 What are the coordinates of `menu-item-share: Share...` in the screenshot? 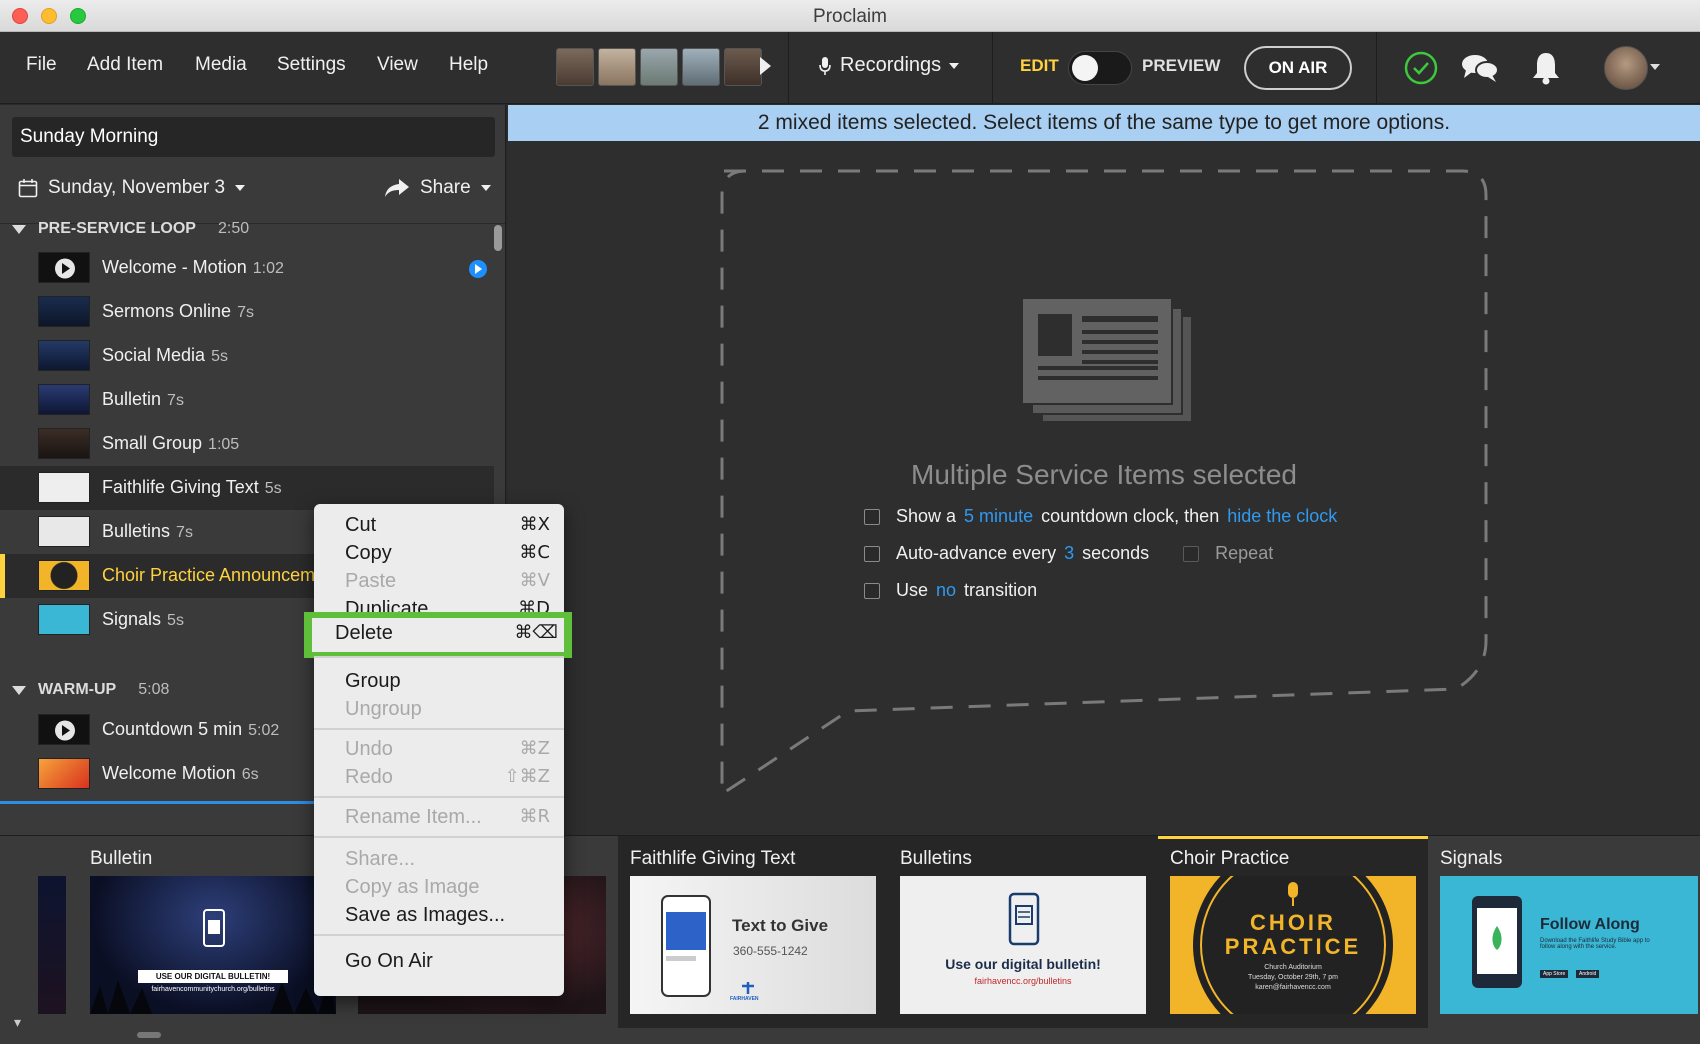 It's located at (439, 860).